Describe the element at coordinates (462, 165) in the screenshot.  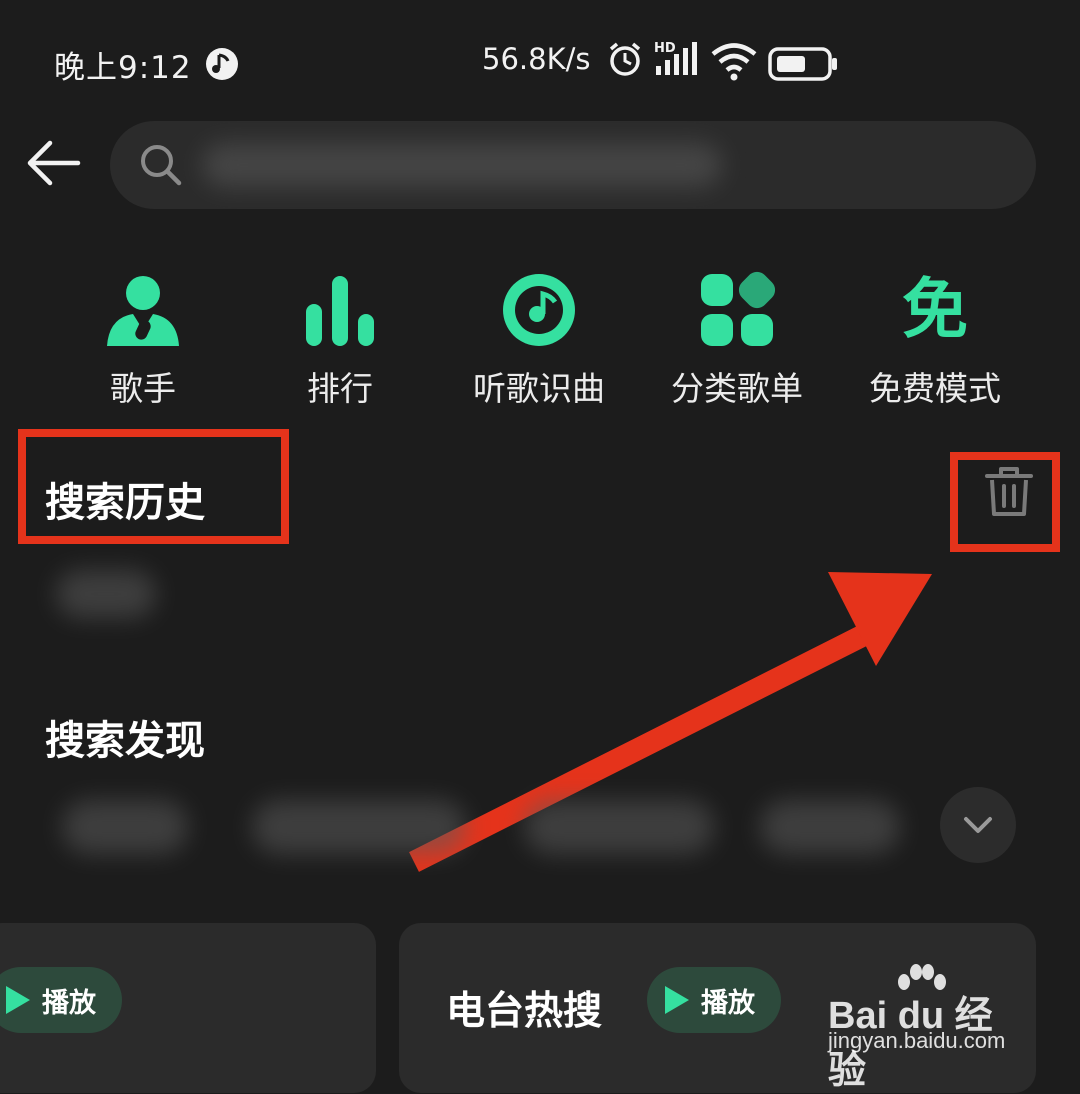
I see `blurred-search-text` at that location.